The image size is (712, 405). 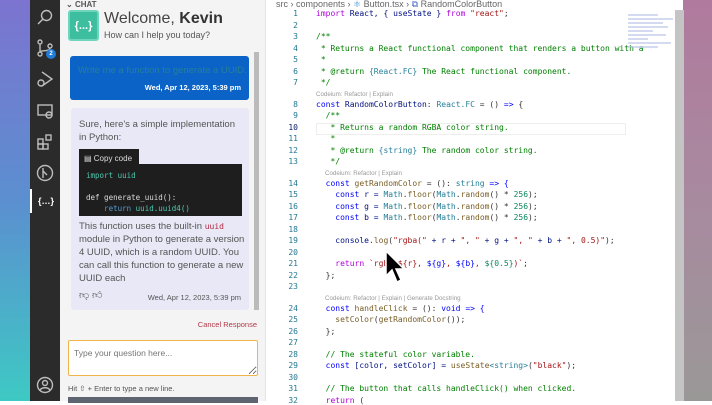 I want to click on account-icon, so click(x=45, y=385).